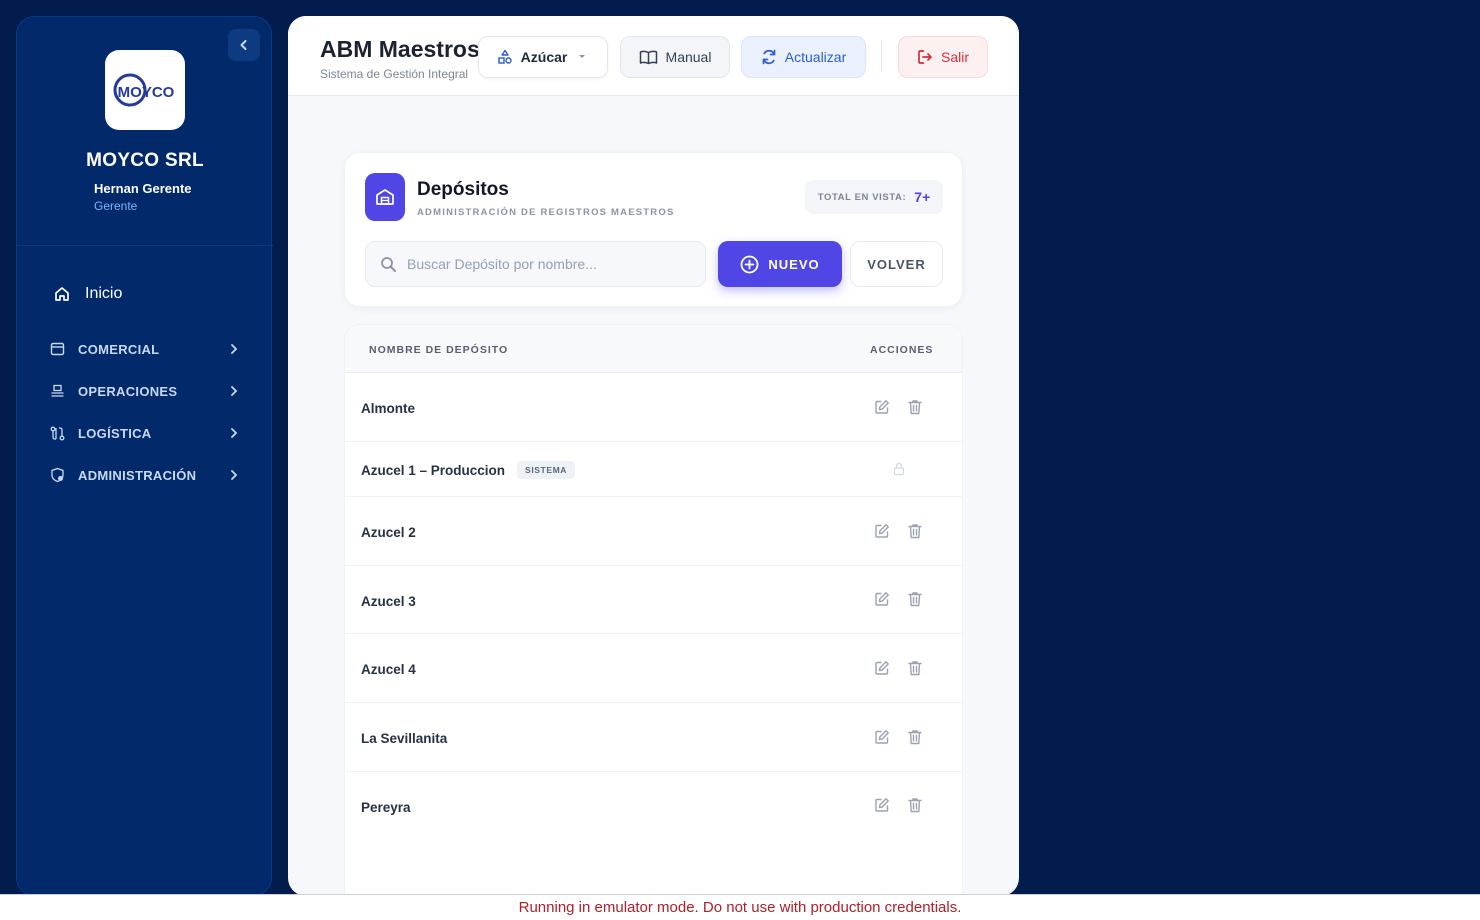 This screenshot has height=920, width=1480. What do you see at coordinates (902, 350) in the screenshot?
I see `column-header-actions: ACCIONES` at bounding box center [902, 350].